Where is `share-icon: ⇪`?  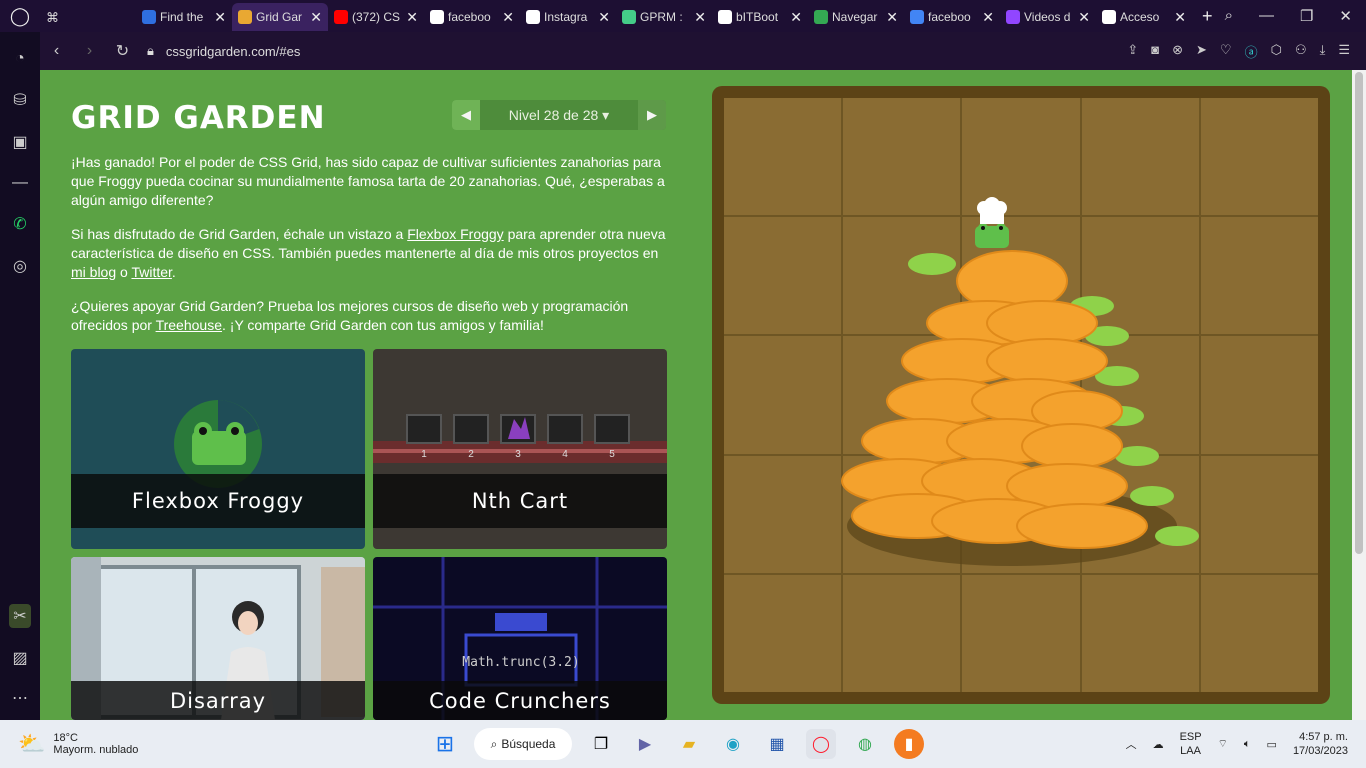 share-icon: ⇪ is located at coordinates (1132, 51).